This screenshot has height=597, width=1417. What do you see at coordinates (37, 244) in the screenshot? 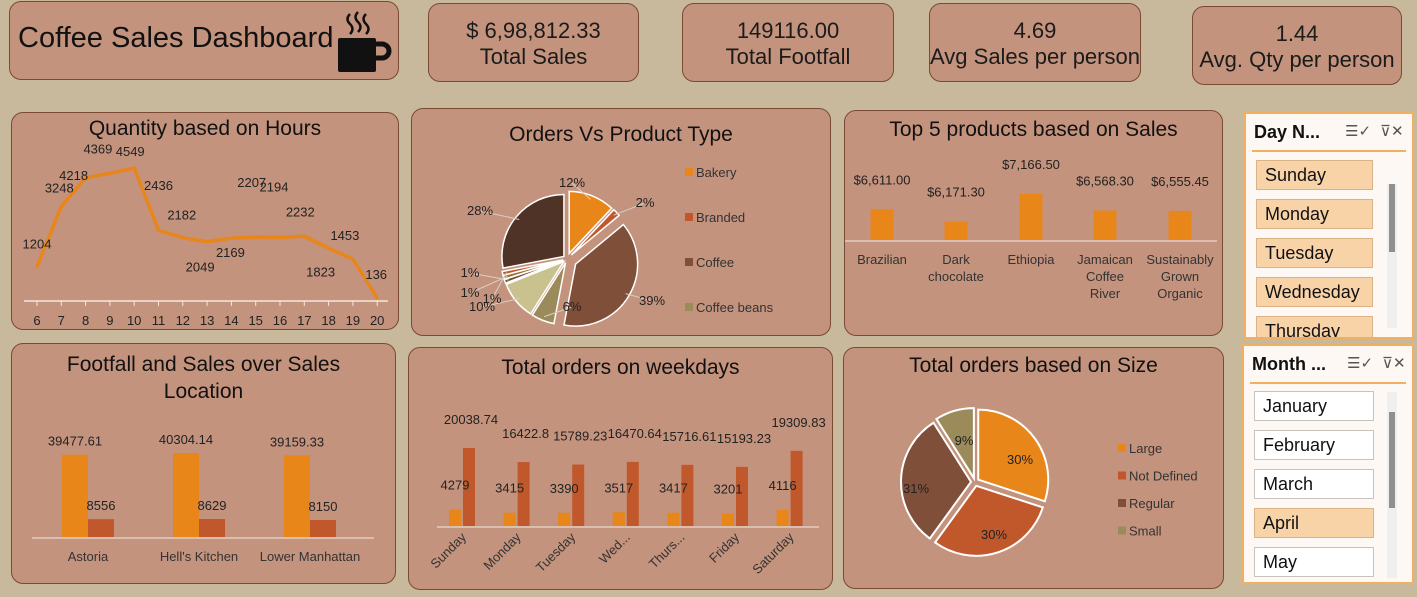
I see `data-label: 1204` at bounding box center [37, 244].